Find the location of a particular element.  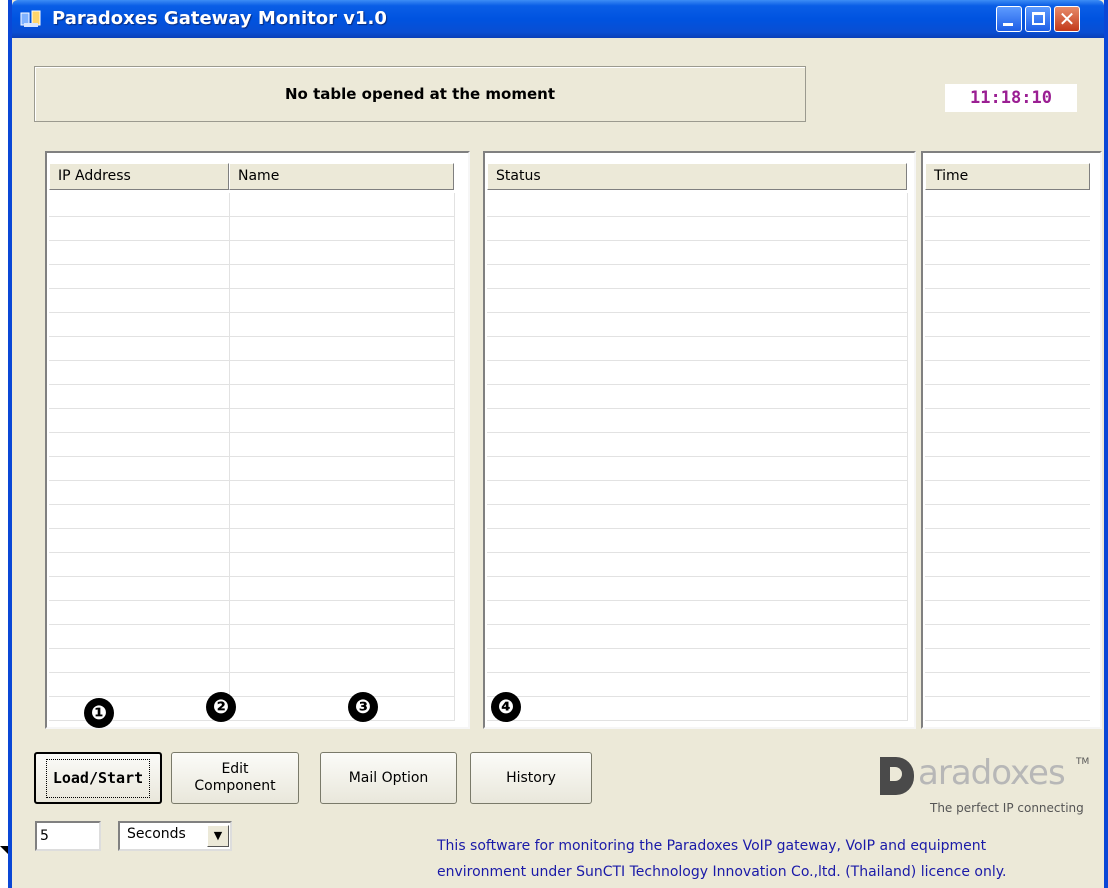

mail-option-button: Mail Option is located at coordinates (388, 778).